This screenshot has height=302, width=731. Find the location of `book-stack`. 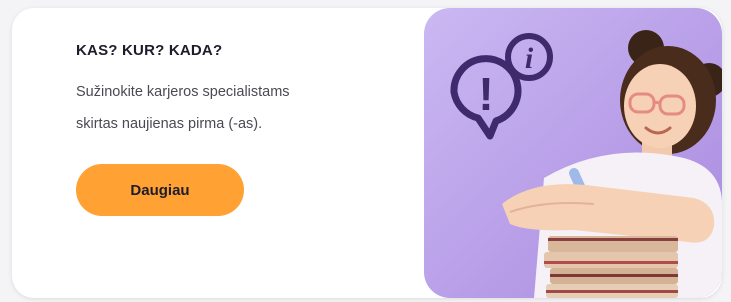

book-stack is located at coordinates (611, 267).